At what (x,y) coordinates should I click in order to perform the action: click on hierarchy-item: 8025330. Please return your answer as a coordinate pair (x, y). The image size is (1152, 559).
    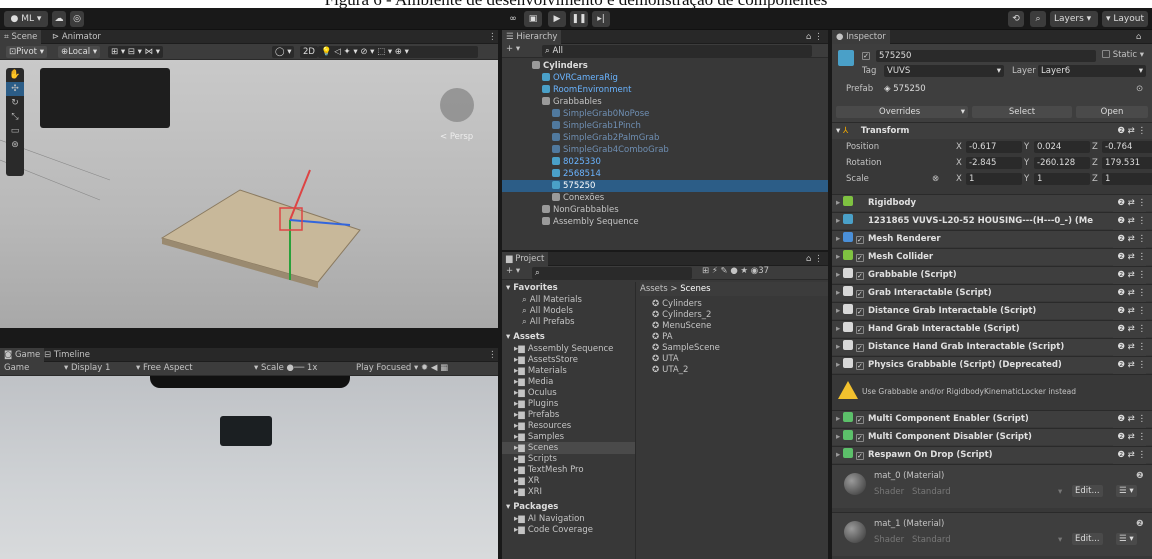
    Looking at the image, I should click on (665, 162).